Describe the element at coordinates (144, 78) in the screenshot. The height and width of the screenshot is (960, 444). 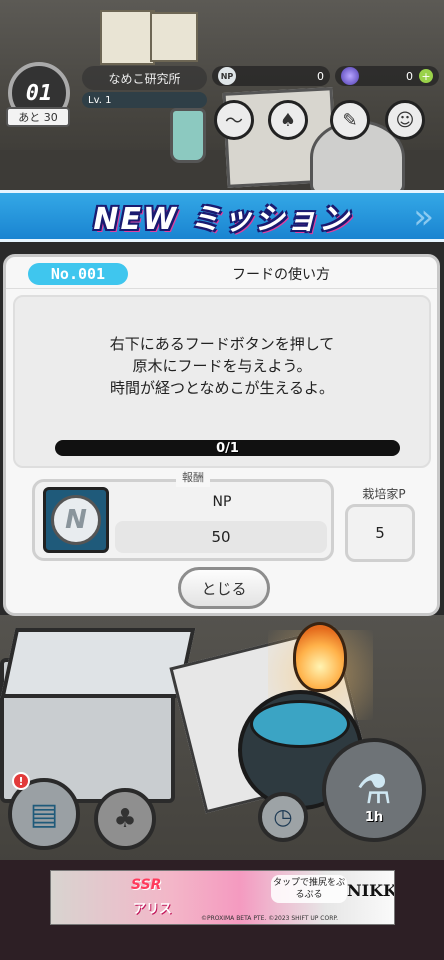
I see `lab-name: なめこ研究所` at that location.